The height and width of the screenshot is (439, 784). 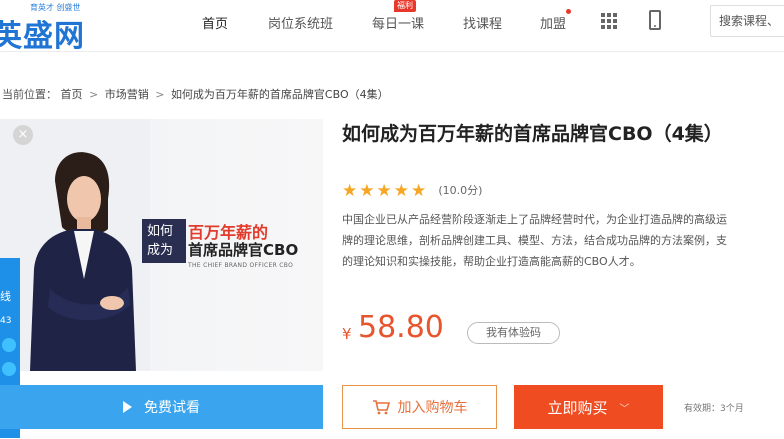 I want to click on play-icon, so click(x=127, y=407).